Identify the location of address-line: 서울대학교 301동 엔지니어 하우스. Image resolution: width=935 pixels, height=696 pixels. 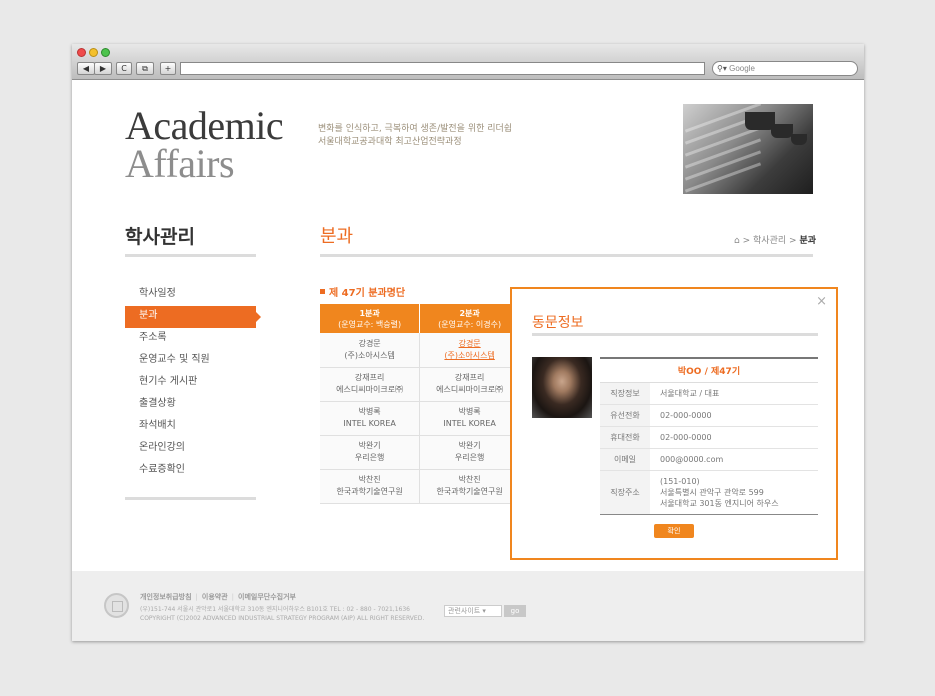
(719, 503).